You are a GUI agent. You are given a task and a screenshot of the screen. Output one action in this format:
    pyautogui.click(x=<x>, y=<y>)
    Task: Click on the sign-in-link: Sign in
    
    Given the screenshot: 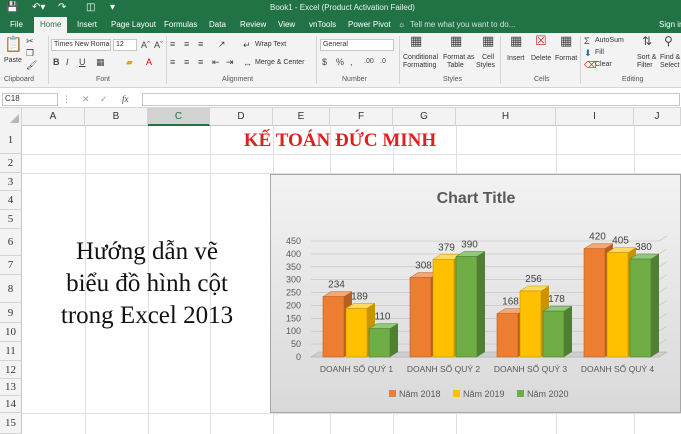 What is the action you would take?
    pyautogui.click(x=670, y=25)
    